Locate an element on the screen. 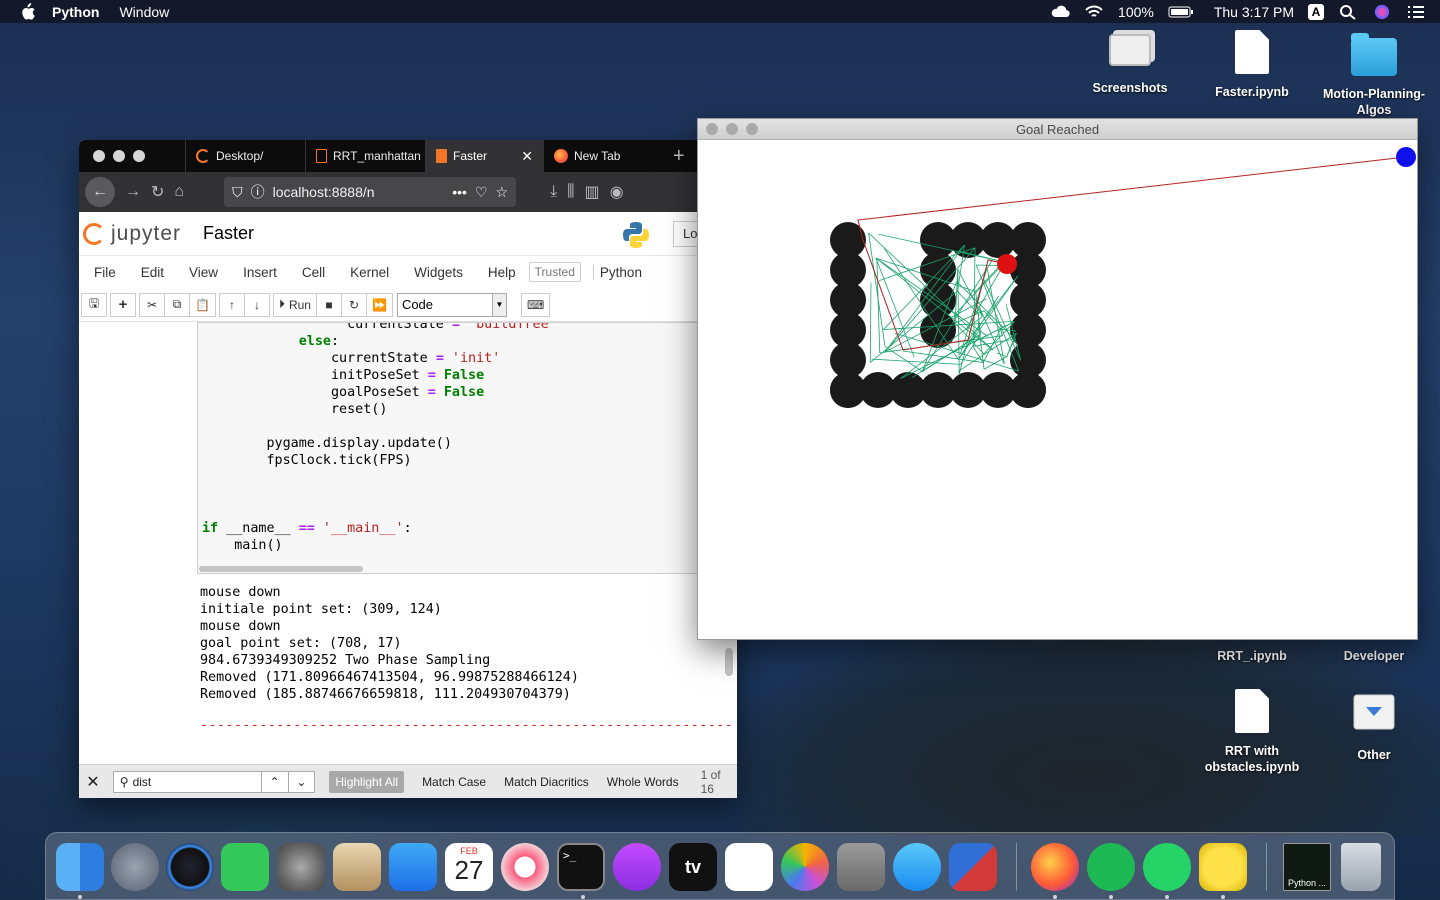 The height and width of the screenshot is (900, 1440). menu-file: File is located at coordinates (105, 272).